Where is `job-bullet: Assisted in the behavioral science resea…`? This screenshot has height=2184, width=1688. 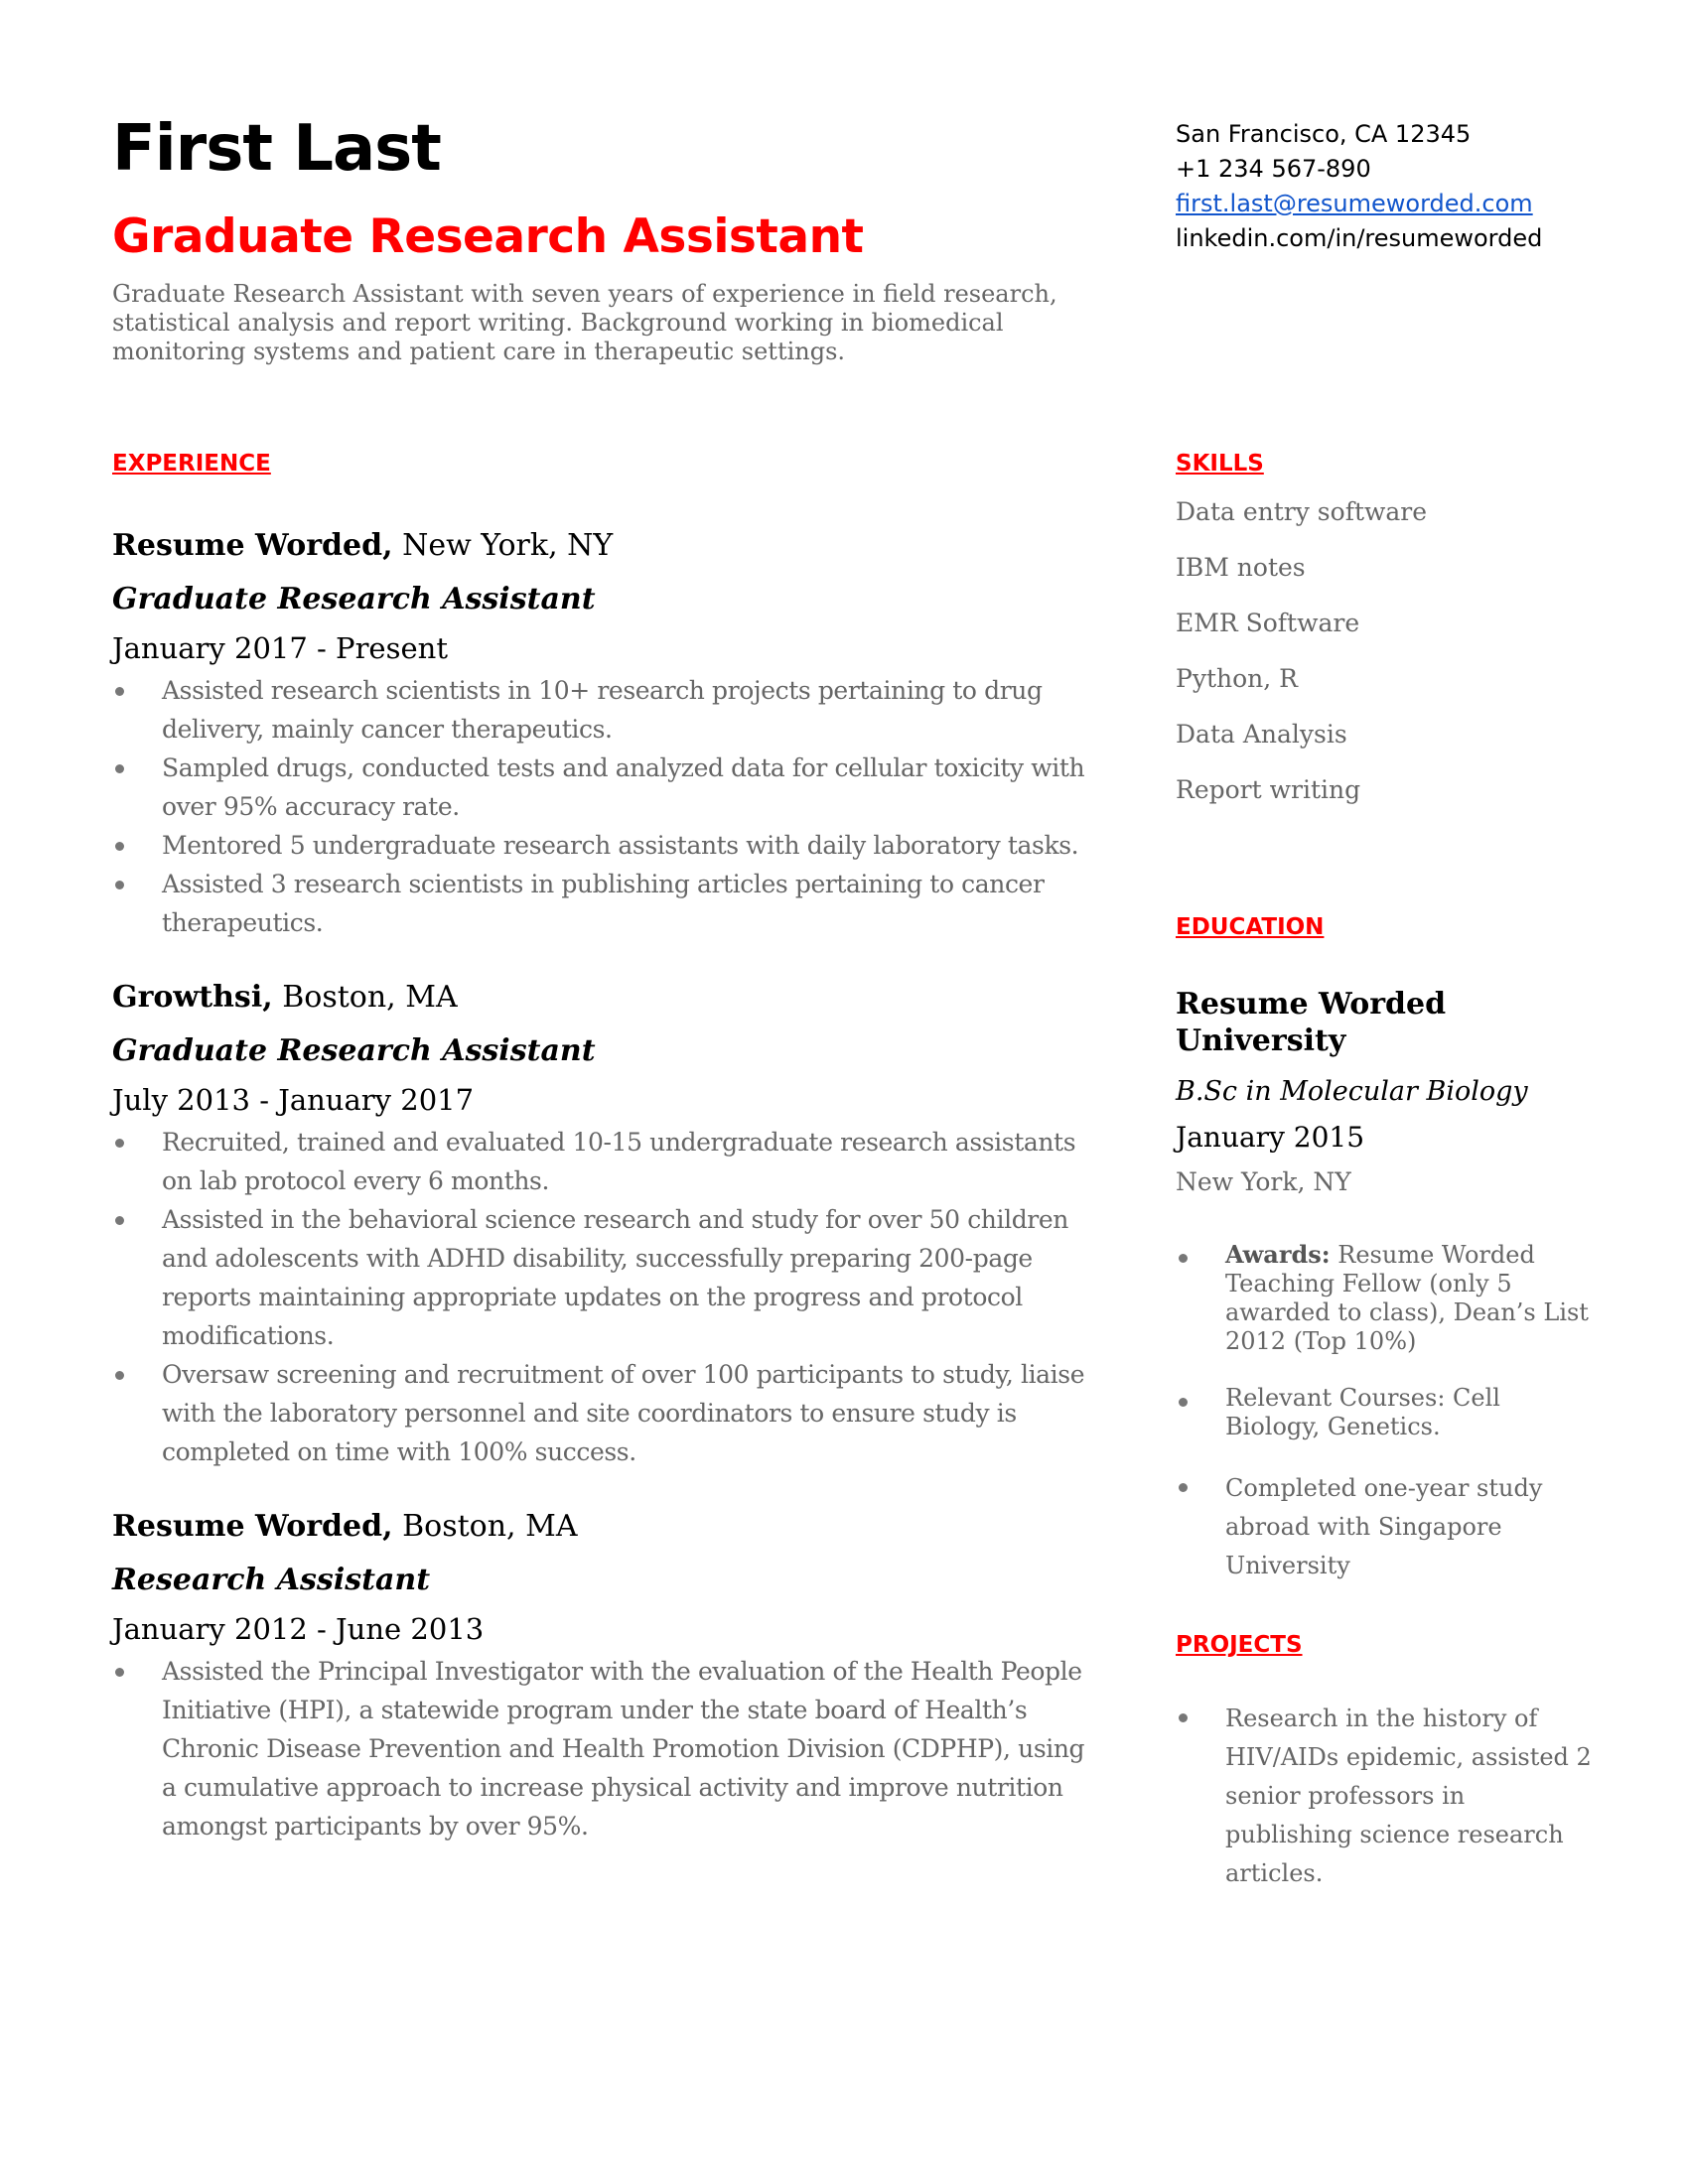 job-bullet: Assisted in the behavioral science resea… is located at coordinates (608, 1277).